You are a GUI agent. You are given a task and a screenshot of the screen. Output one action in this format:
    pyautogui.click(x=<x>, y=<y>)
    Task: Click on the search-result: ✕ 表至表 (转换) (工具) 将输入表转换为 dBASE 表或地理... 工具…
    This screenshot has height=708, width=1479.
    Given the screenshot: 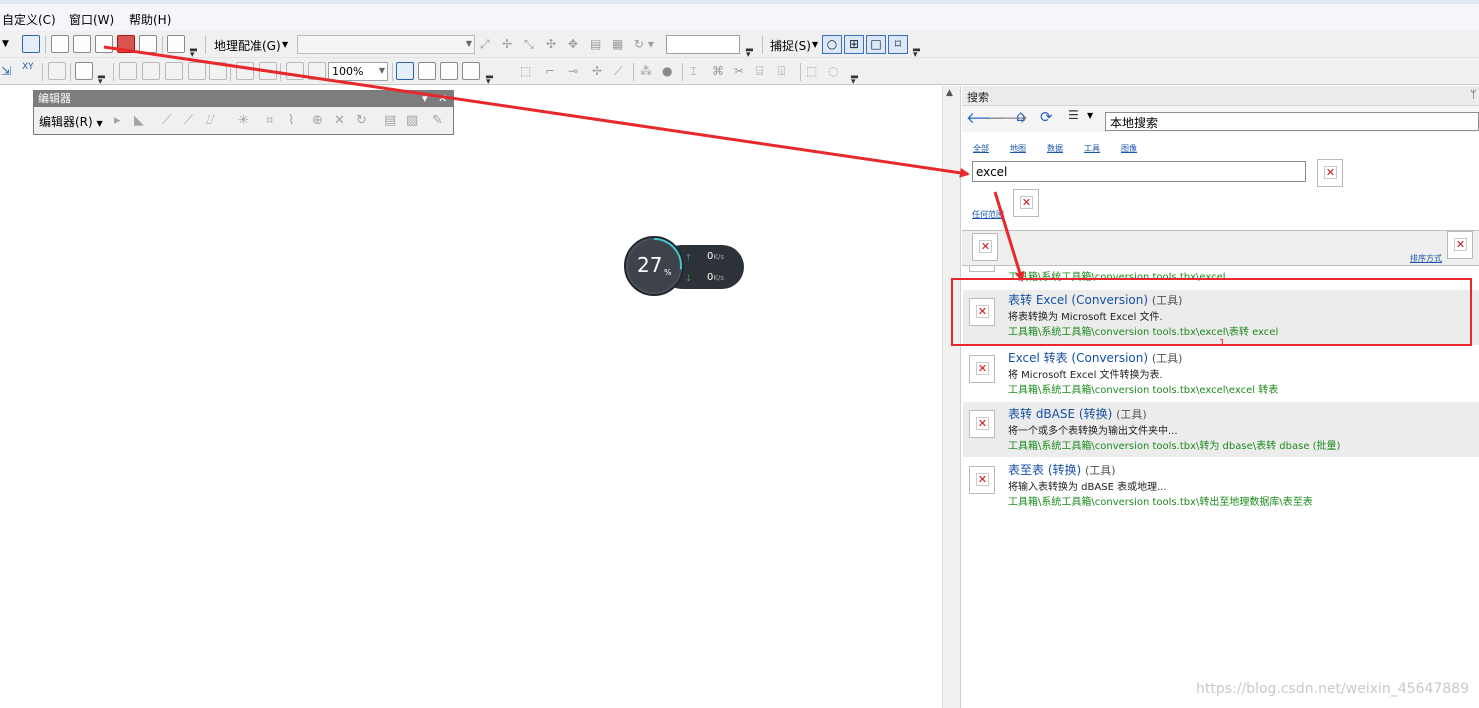 What is the action you would take?
    pyautogui.click(x=1221, y=485)
    